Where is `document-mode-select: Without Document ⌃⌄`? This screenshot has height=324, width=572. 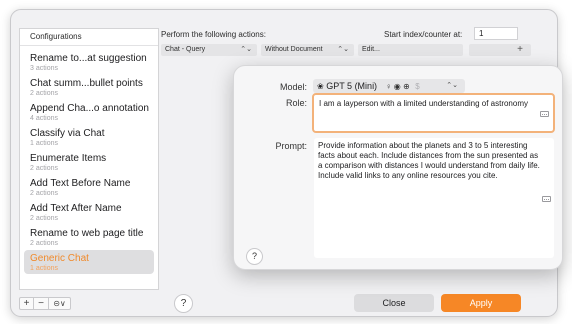 document-mode-select: Without Document ⌃⌄ is located at coordinates (307, 50).